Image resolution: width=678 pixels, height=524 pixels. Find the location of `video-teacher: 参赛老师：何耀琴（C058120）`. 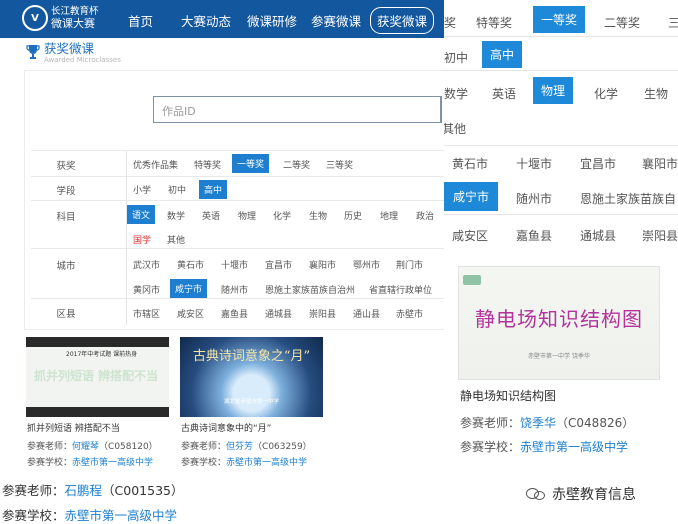

video-teacher: 参赛老师：何耀琴（C058120） is located at coordinates (92, 445).